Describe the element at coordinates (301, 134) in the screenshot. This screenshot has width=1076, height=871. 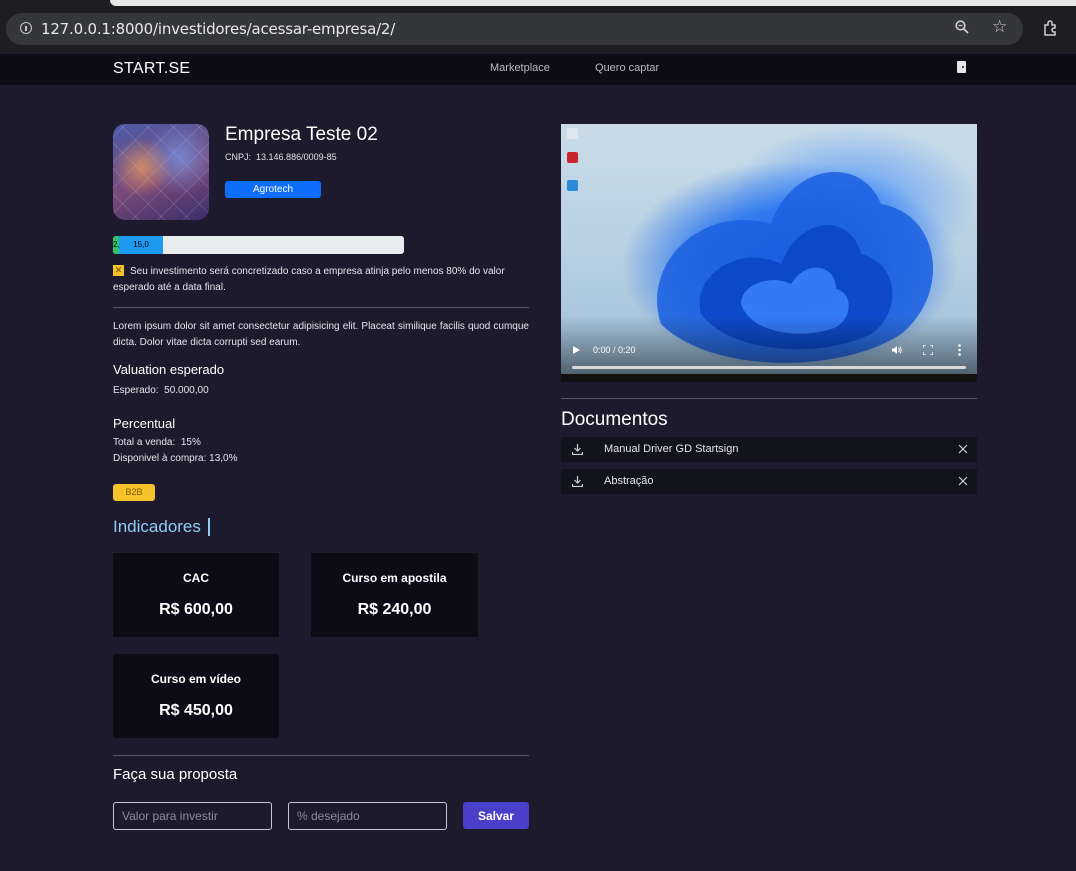
I see `company-name: Empresa Teste 02` at that location.